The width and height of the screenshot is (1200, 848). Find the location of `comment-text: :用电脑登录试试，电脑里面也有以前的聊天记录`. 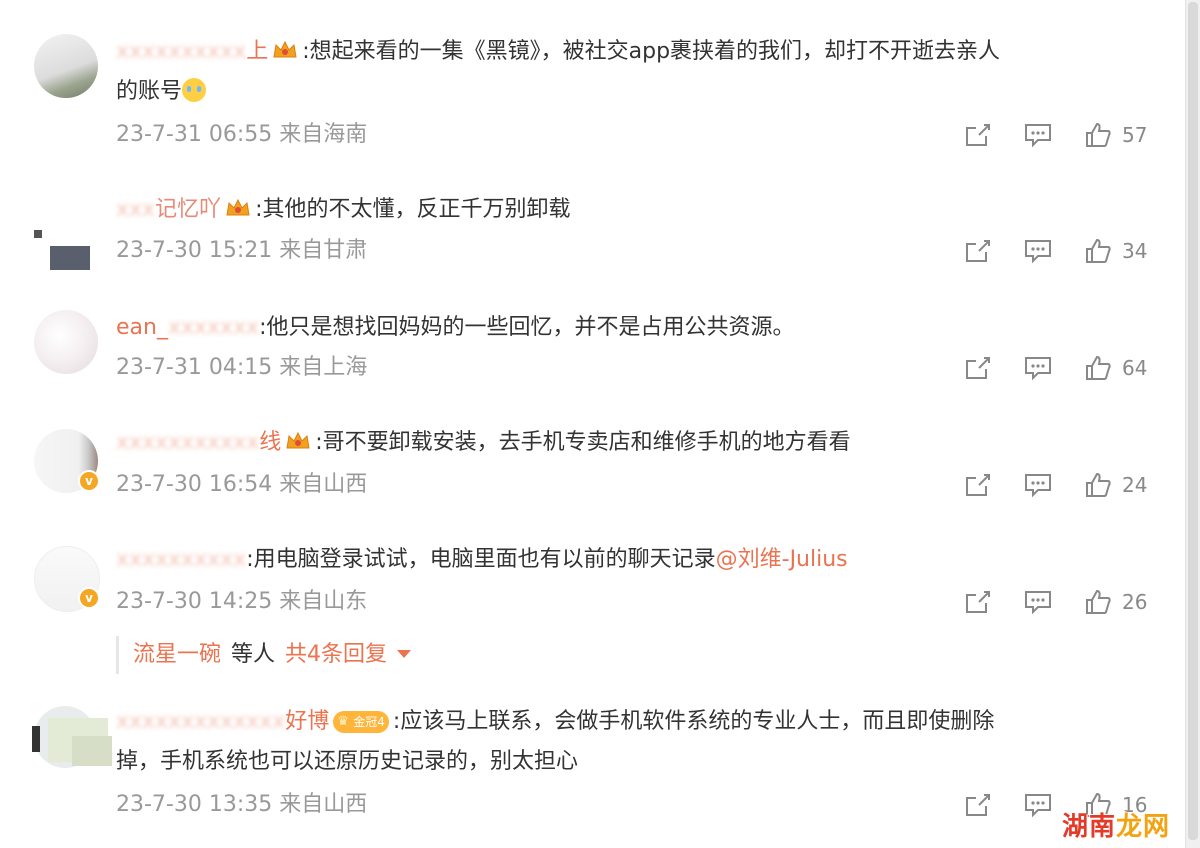

comment-text: :用电脑登录试试，电脑里面也有以前的聊天记录 is located at coordinates (481, 559).